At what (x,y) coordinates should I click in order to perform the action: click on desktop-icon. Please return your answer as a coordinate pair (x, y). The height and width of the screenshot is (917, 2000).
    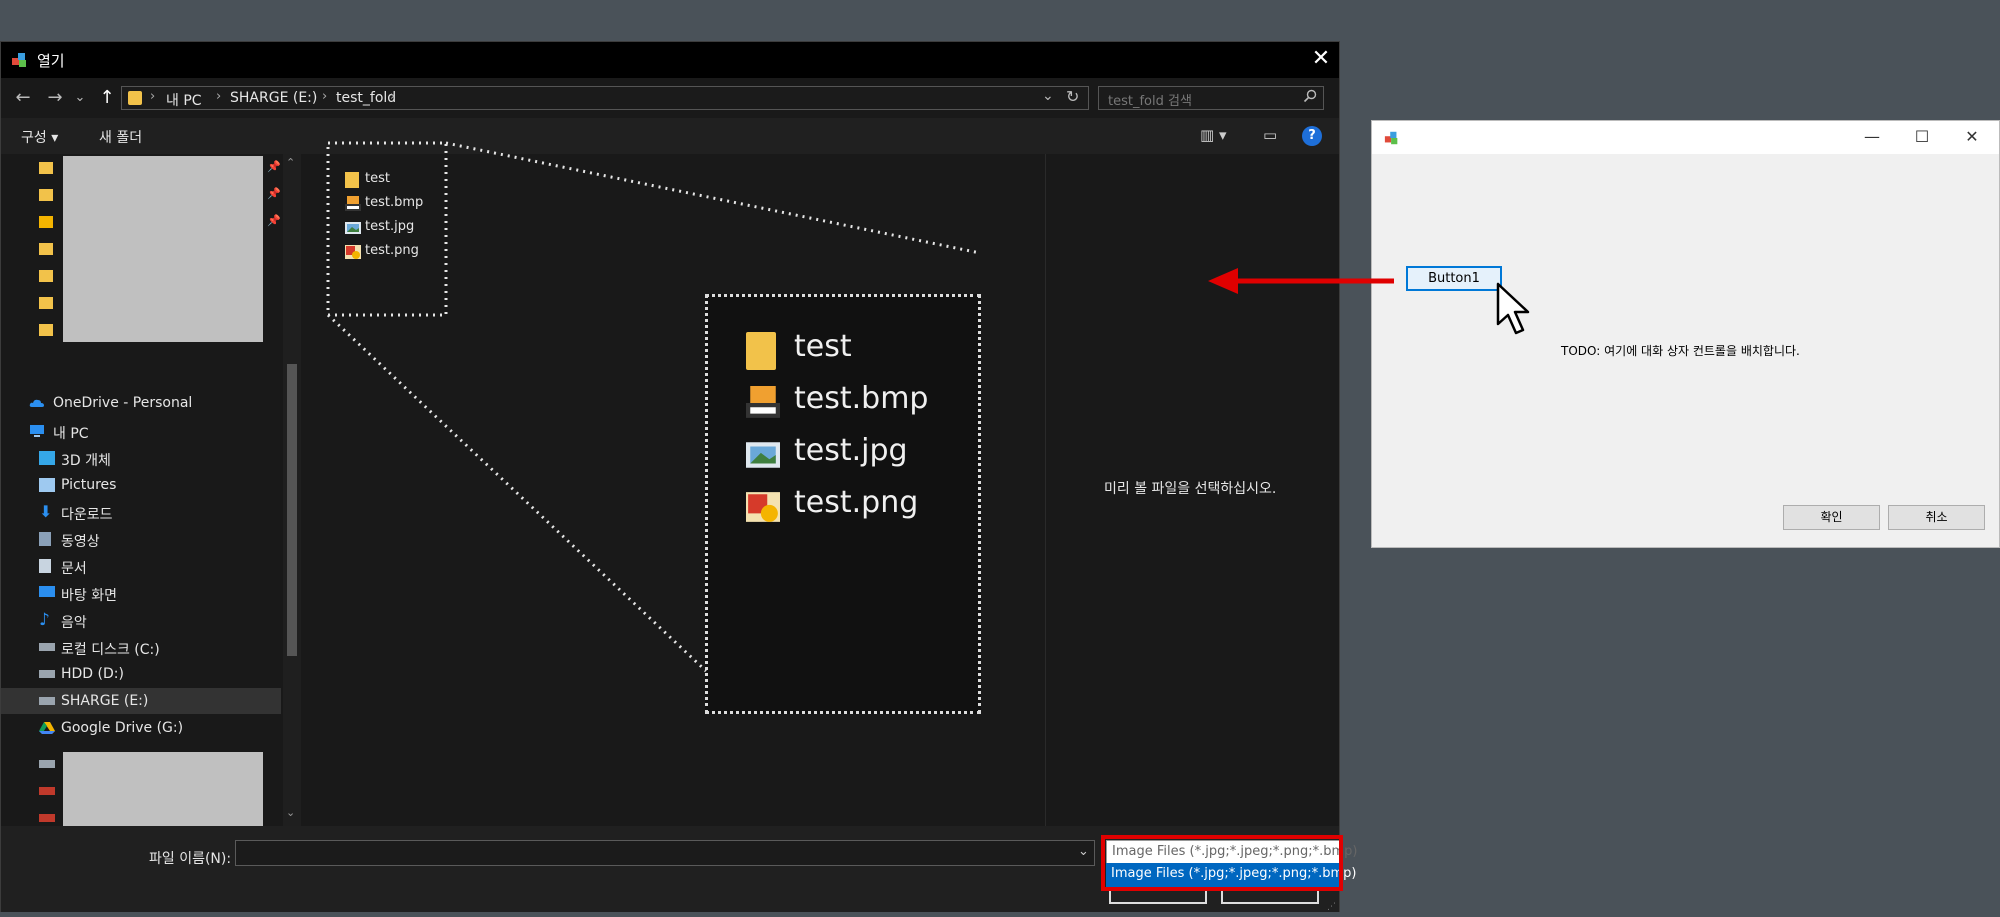
    Looking at the image, I should click on (47, 591).